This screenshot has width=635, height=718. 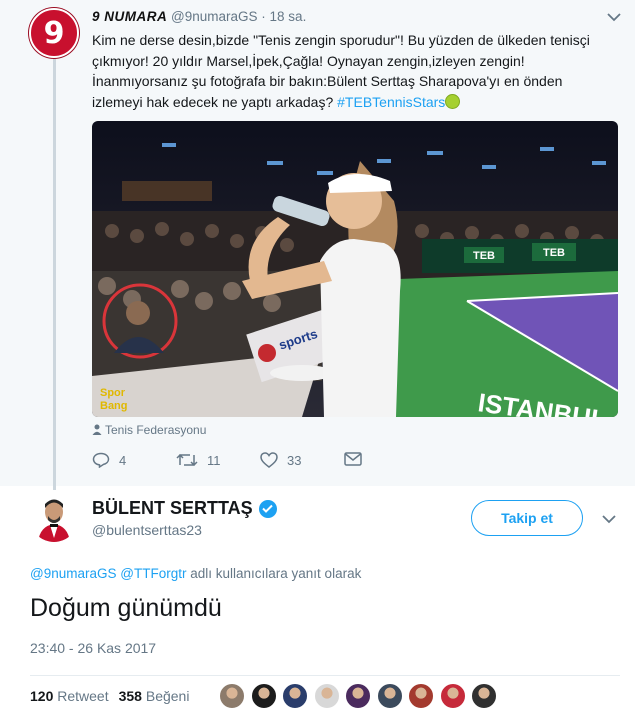 I want to click on hashtag-link: #TEBTennisStars, so click(x=391, y=102).